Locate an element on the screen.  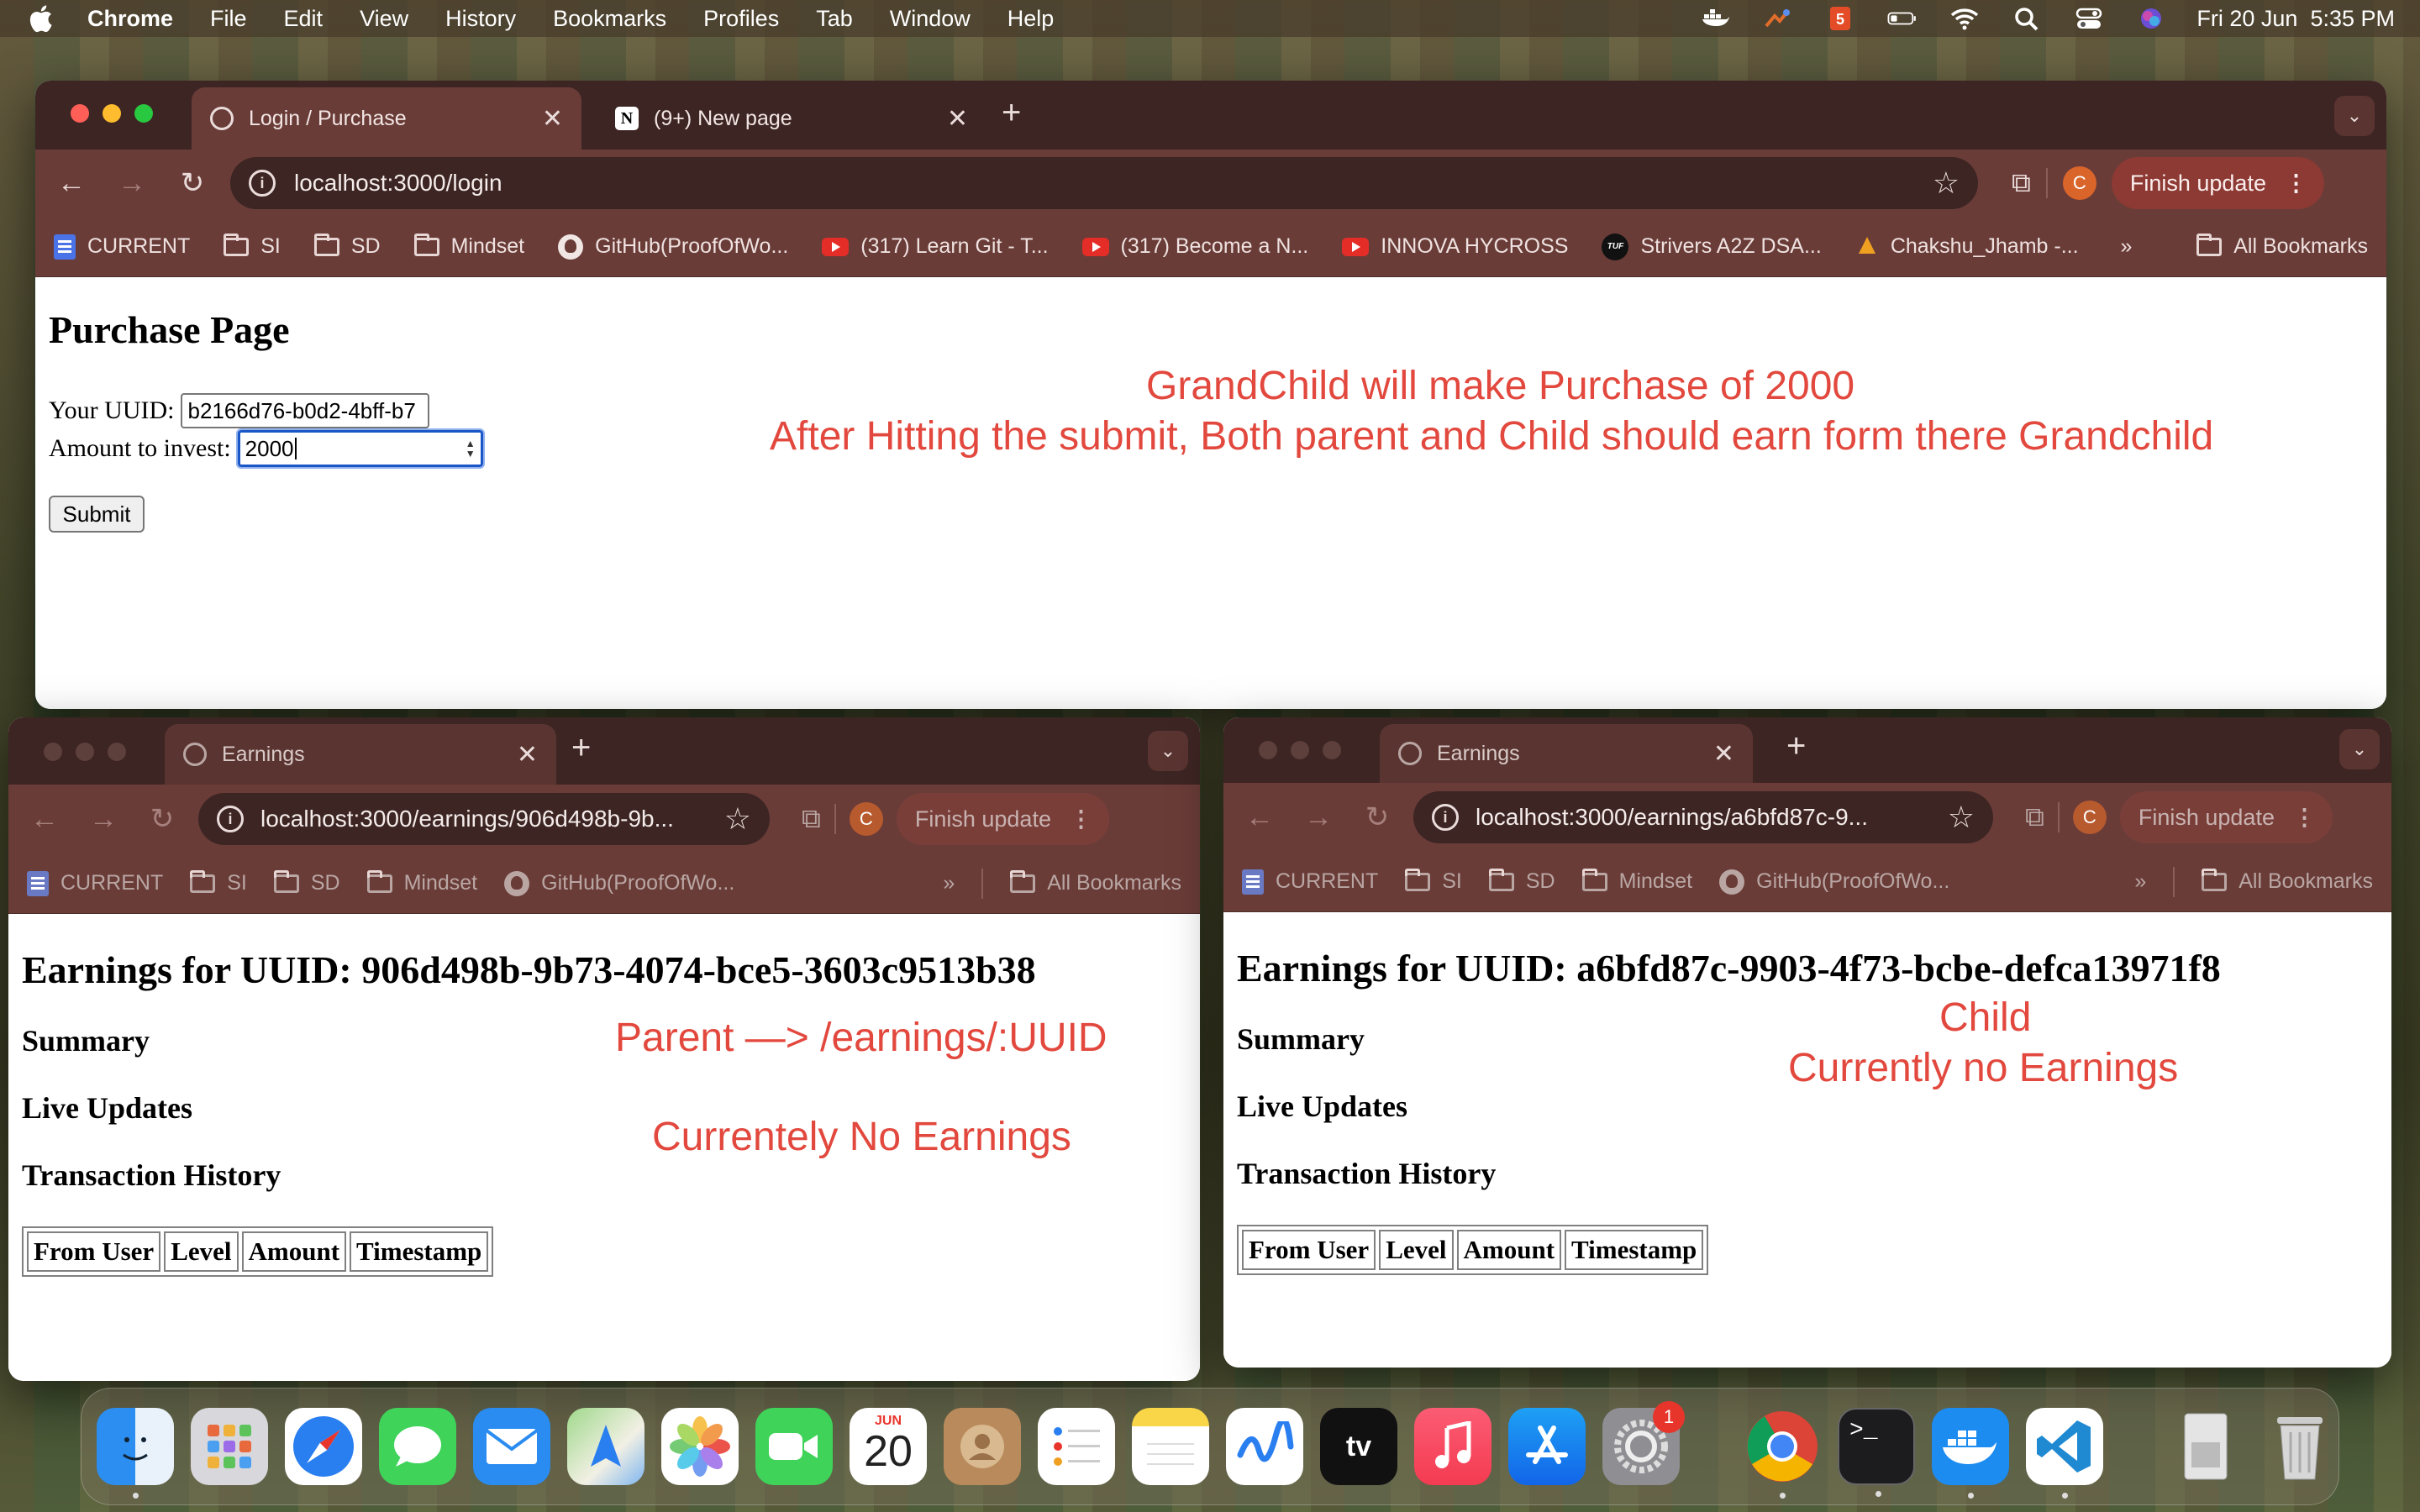
address-bar: i localhost:3000/login ☆ is located at coordinates (1104, 183).